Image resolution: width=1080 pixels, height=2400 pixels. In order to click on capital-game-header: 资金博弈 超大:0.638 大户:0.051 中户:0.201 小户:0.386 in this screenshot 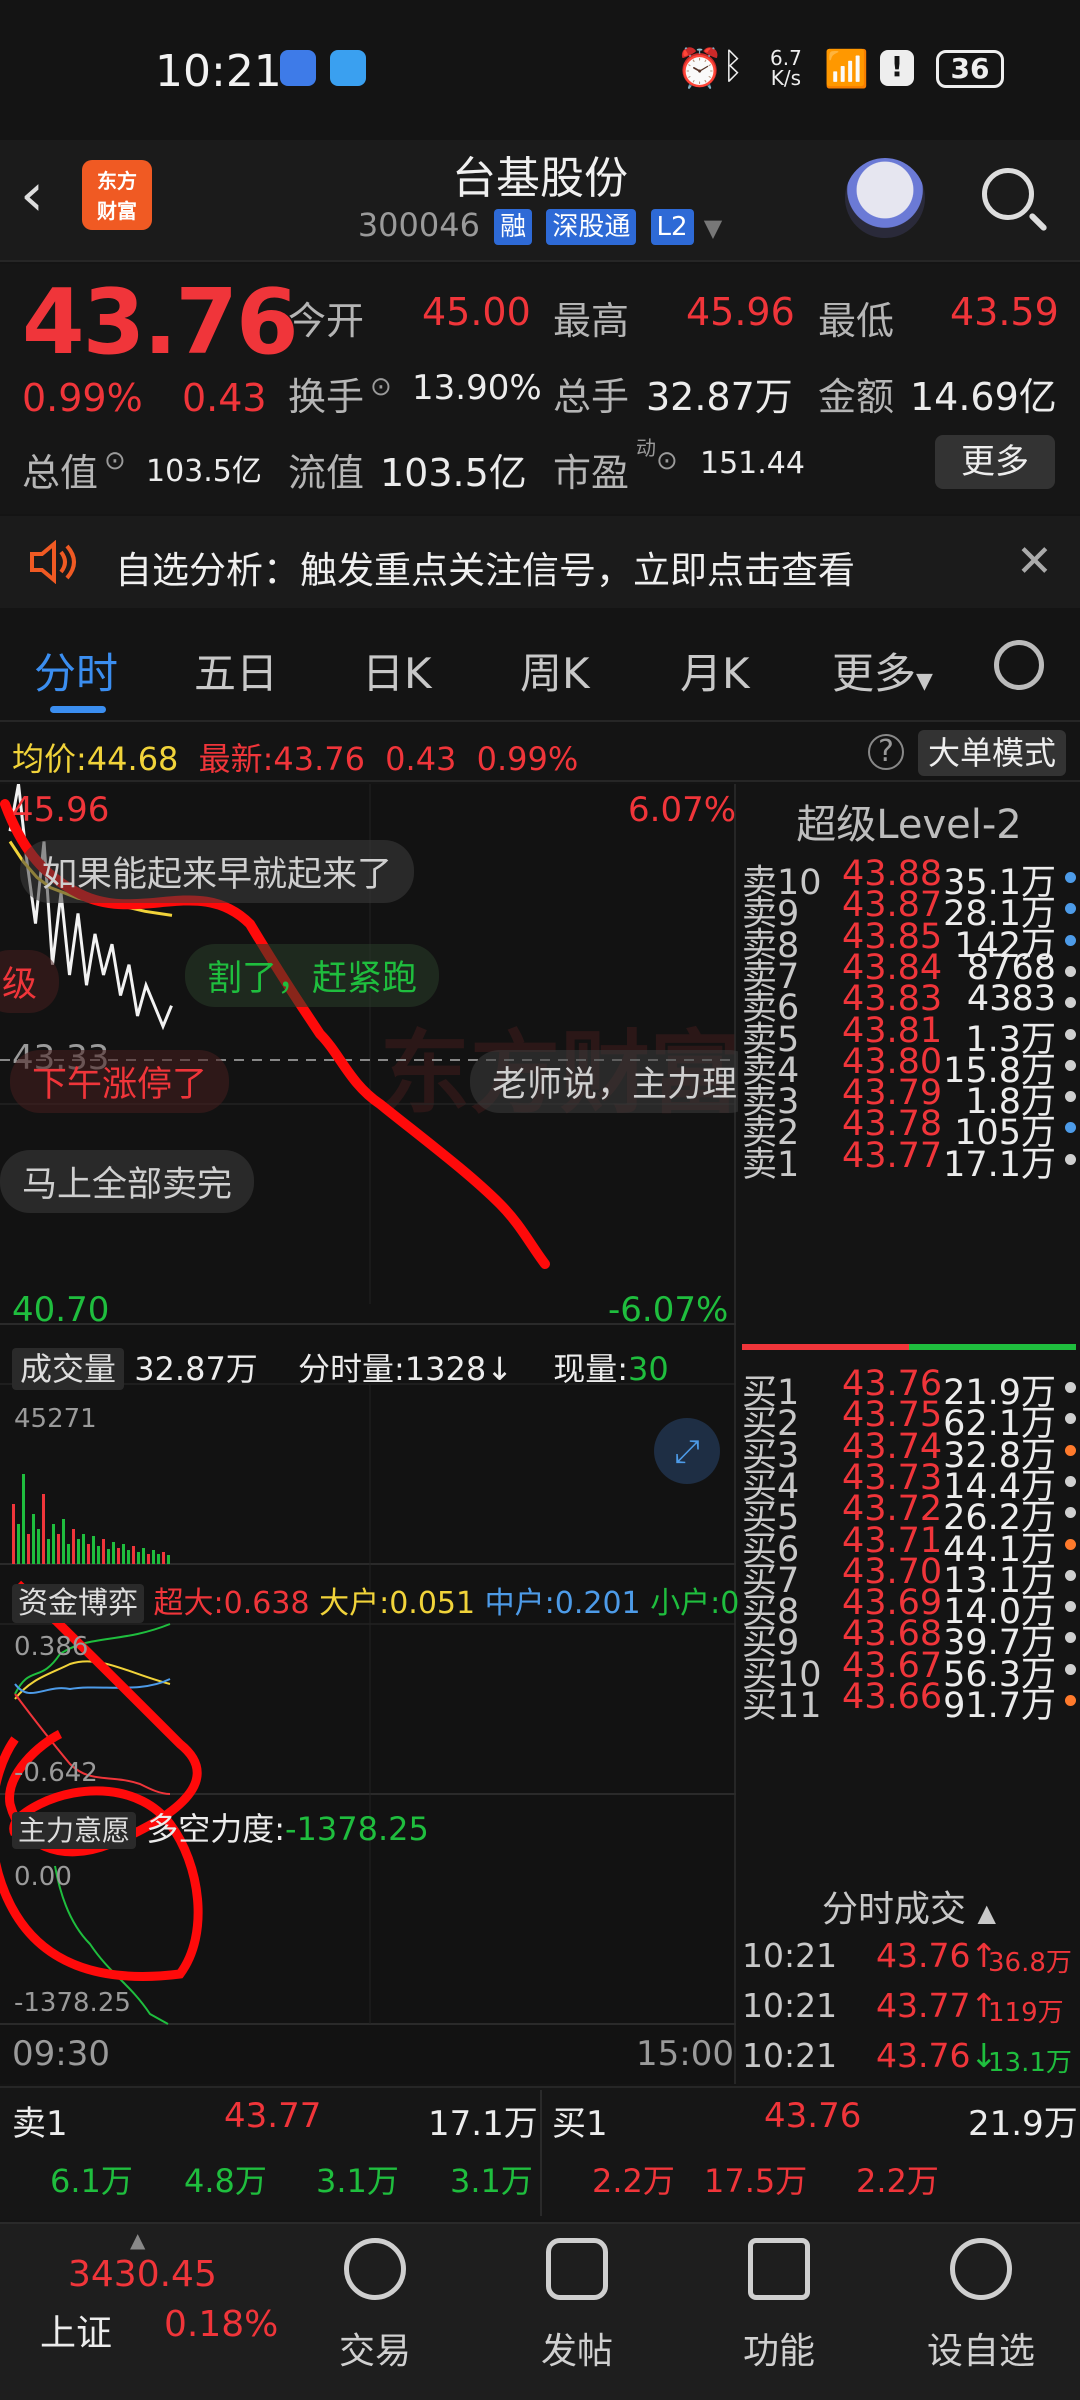, I will do `click(409, 1600)`.